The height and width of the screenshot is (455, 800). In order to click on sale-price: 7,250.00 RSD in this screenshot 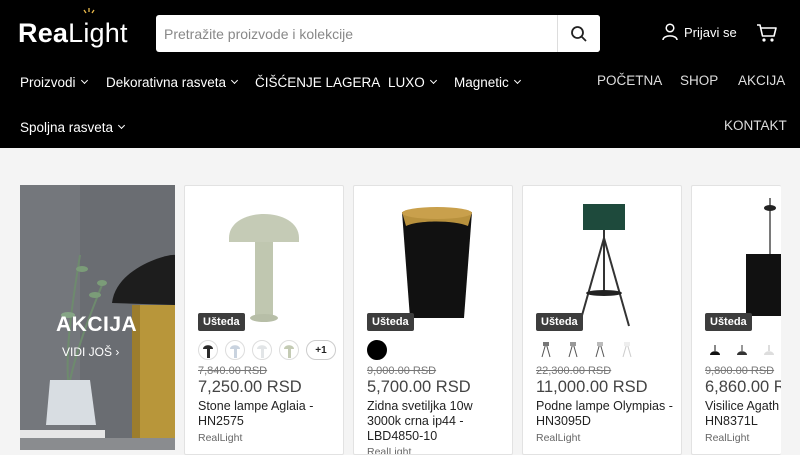, I will do `click(250, 387)`.